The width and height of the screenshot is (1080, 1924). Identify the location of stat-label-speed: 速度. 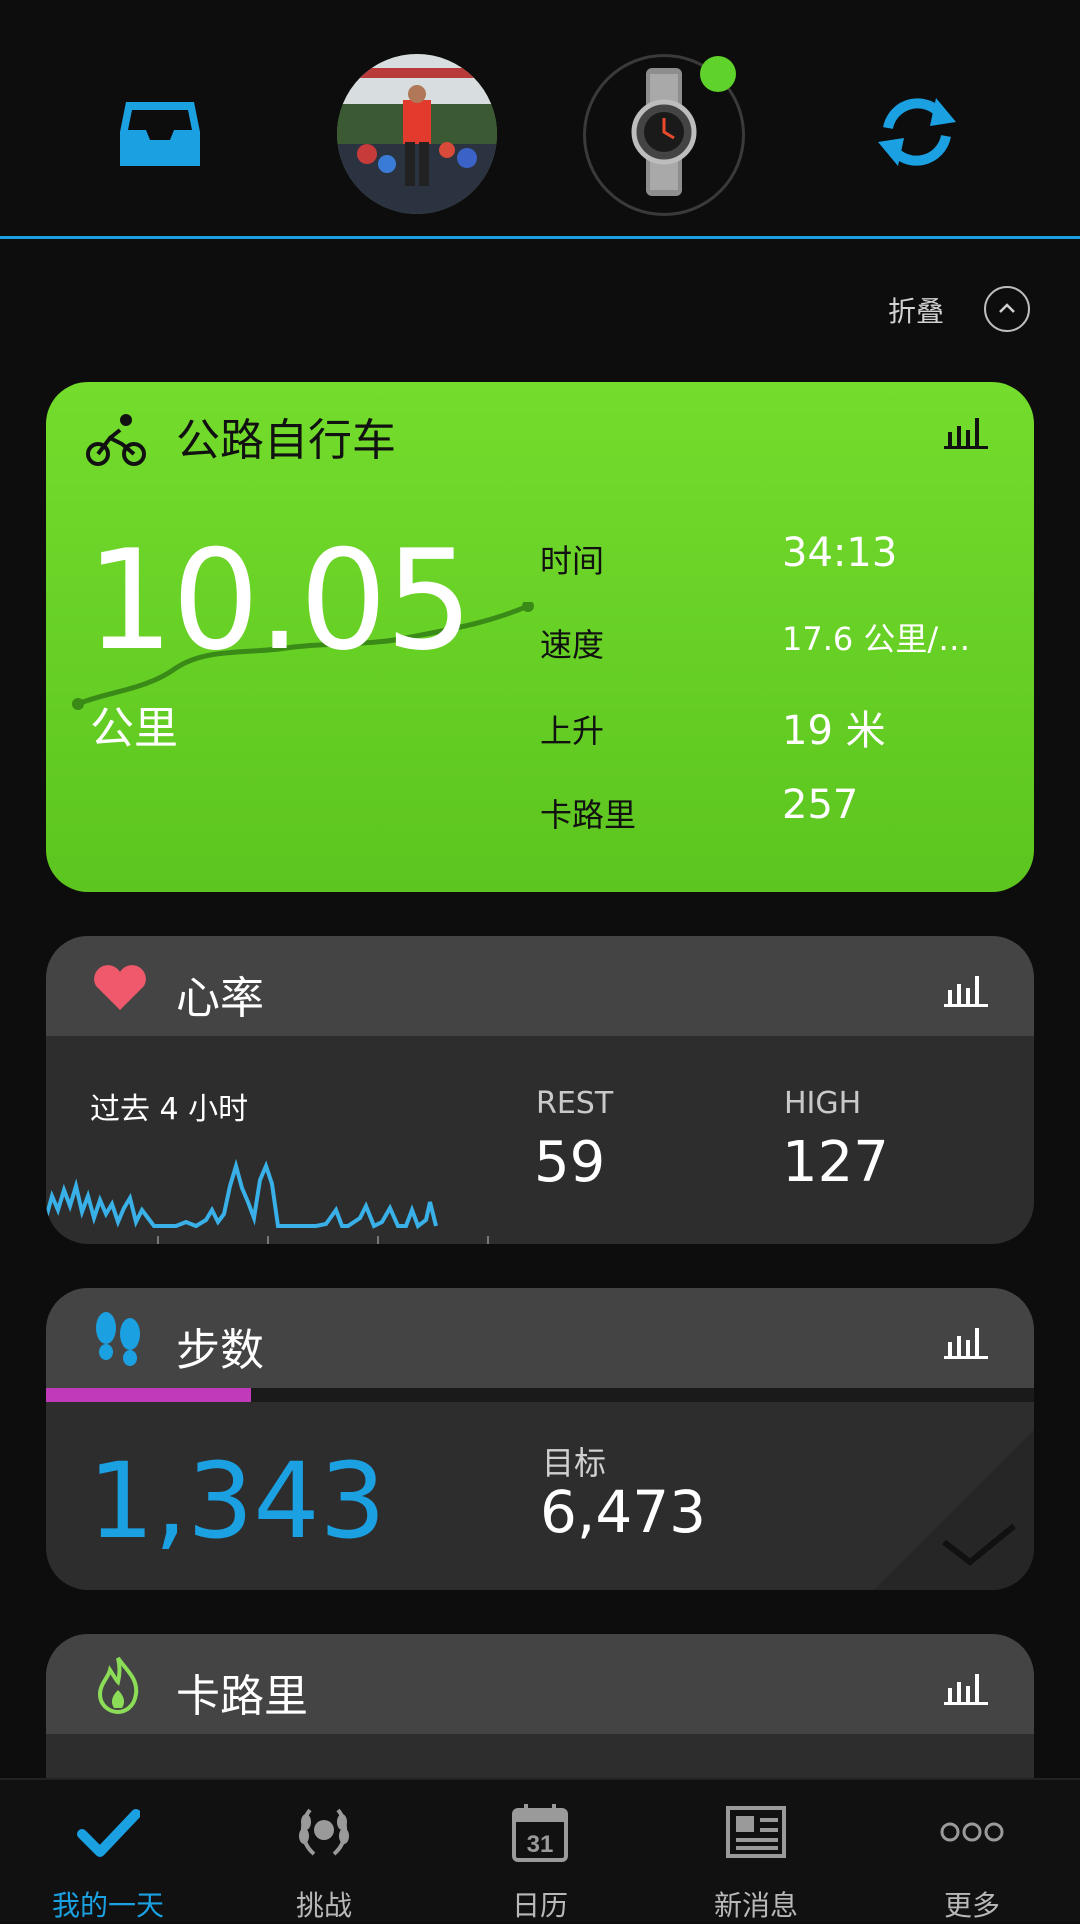
(572, 645).